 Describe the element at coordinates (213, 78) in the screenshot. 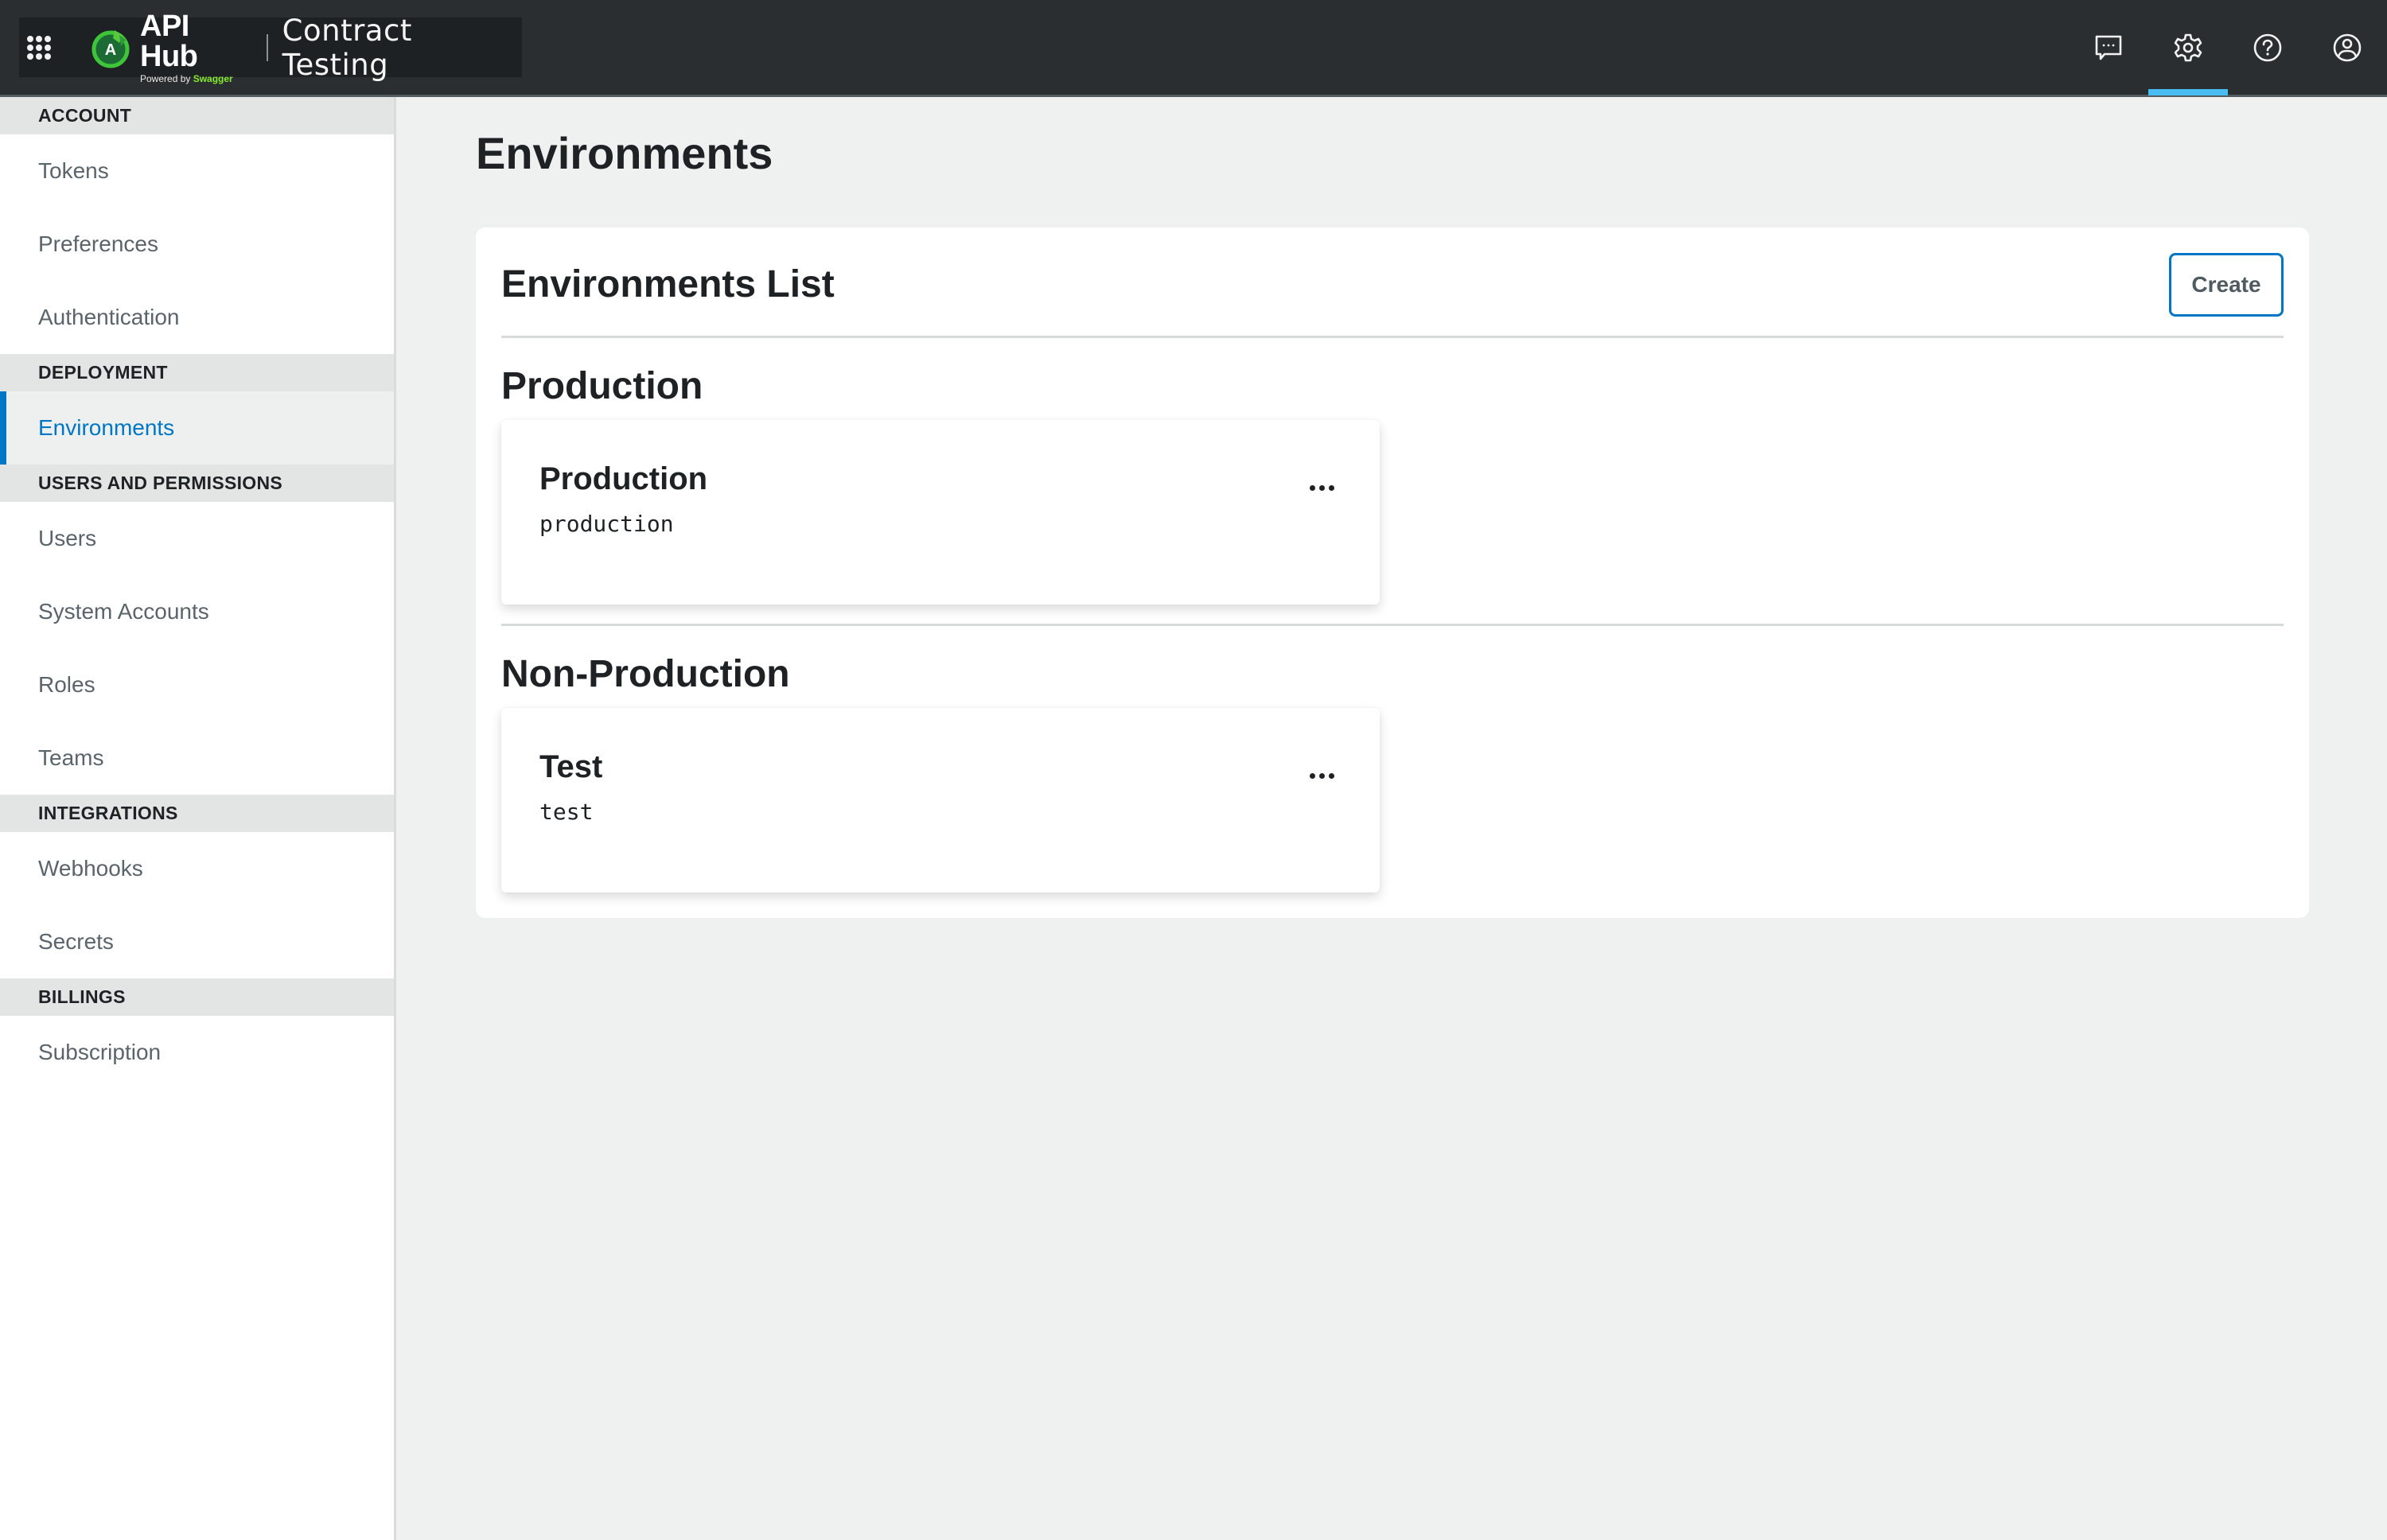

I see `powered-by-swagger: Swagger` at that location.